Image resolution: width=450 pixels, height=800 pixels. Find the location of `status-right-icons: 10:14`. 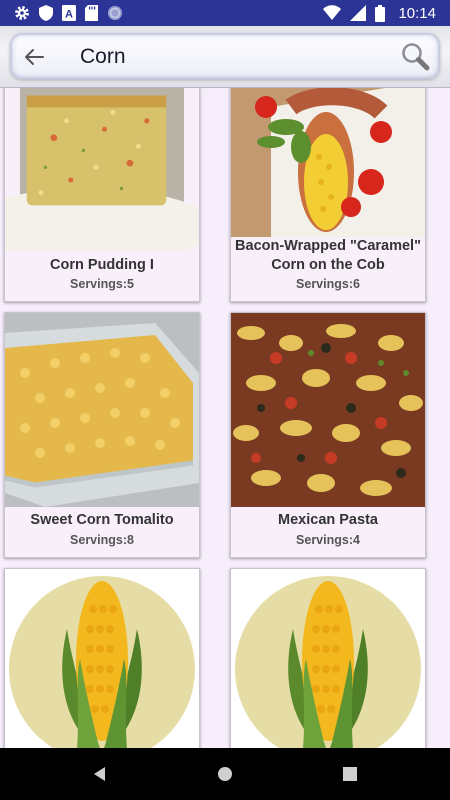

status-right-icons: 10:14 is located at coordinates (379, 13).